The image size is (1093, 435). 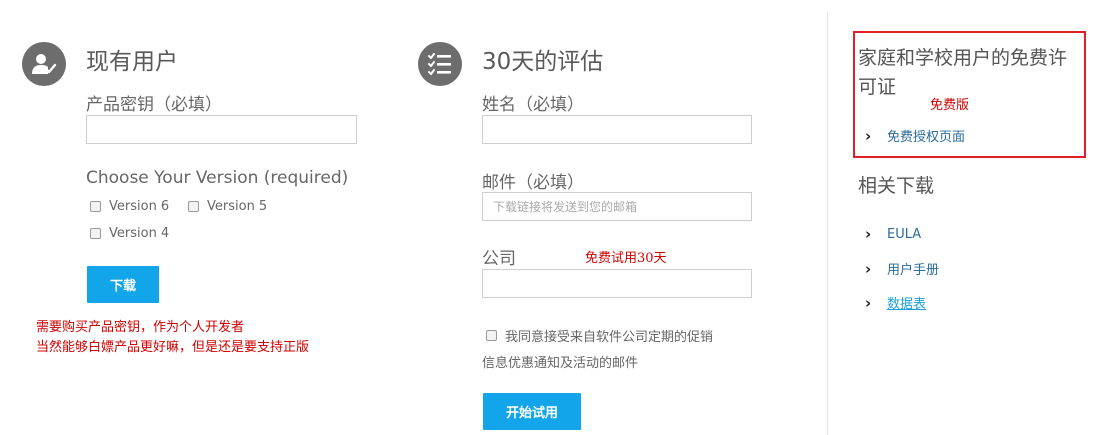 I want to click on user-check-icon, so click(x=44, y=64).